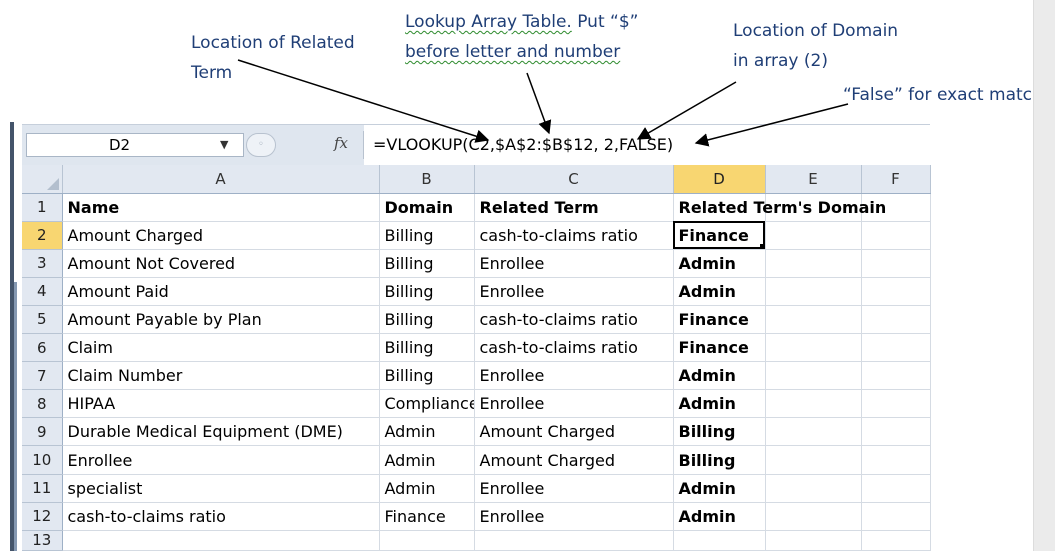 Image resolution: width=1055 pixels, height=551 pixels. I want to click on row-header: 3, so click(42, 263).